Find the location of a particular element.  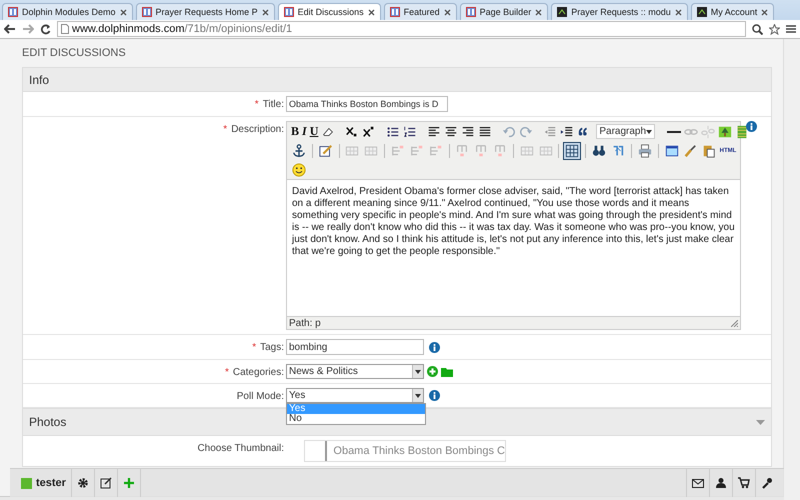

field-label: Choose Thumbnail: is located at coordinates (240, 449).